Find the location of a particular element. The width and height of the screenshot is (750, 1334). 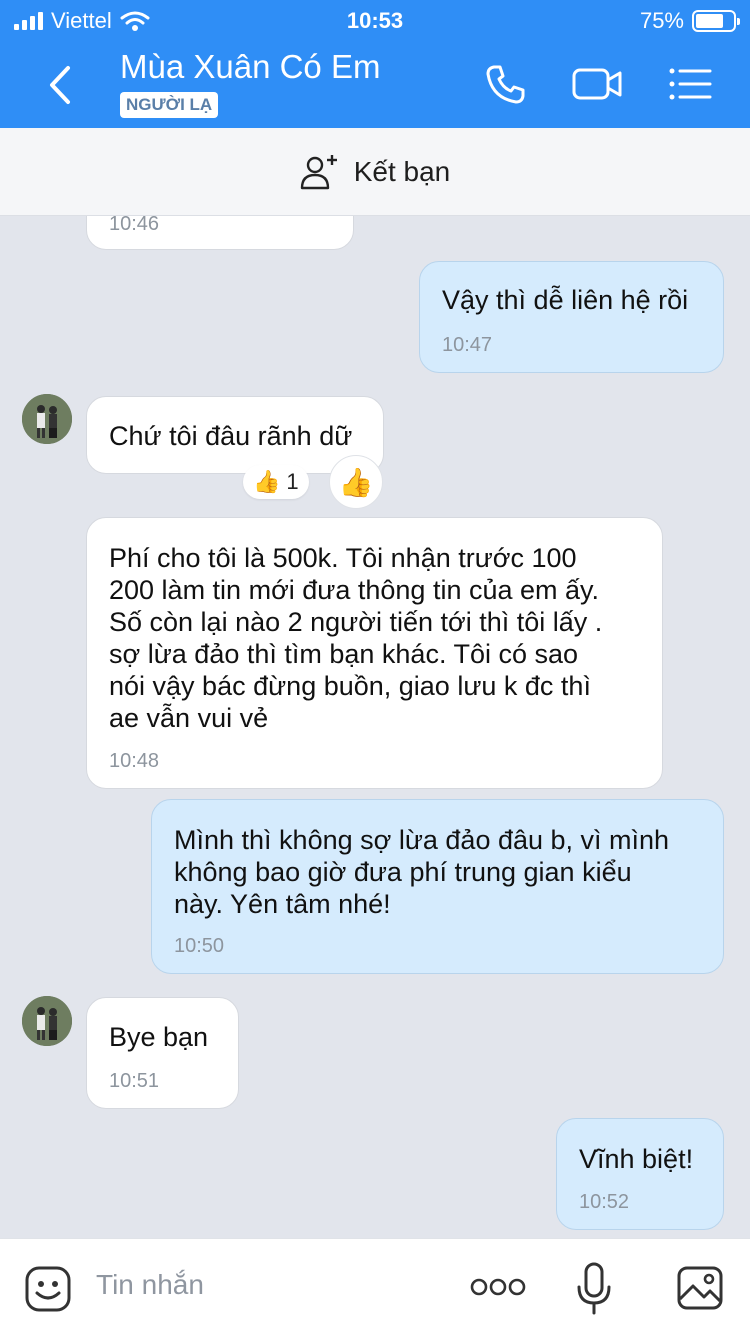

message-input-bar: Tin nhắn is located at coordinates (375, 1286).